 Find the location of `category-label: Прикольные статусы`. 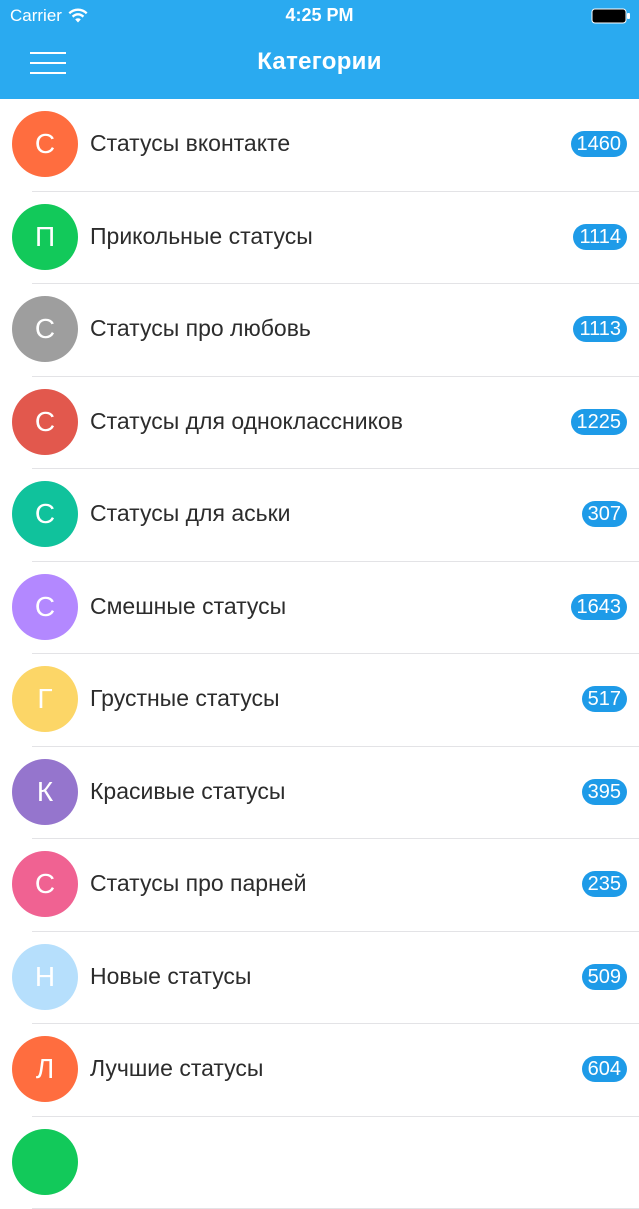

category-label: Прикольные статусы is located at coordinates (201, 236).